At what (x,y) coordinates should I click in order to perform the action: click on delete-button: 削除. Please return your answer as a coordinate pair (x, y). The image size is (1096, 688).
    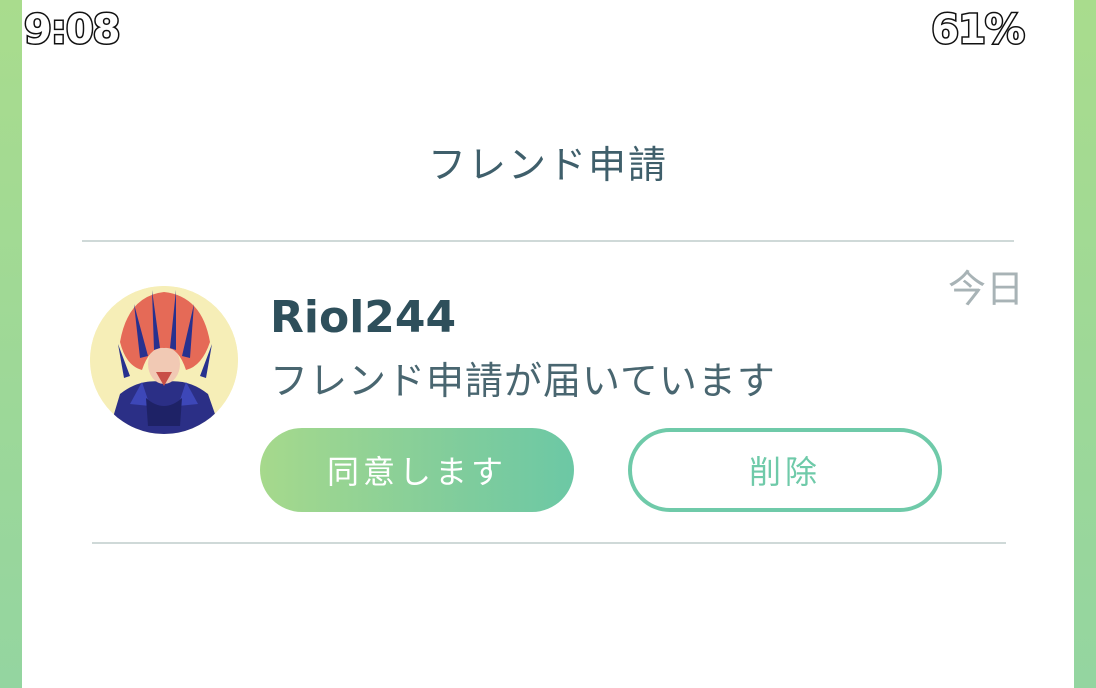
    Looking at the image, I should click on (785, 470).